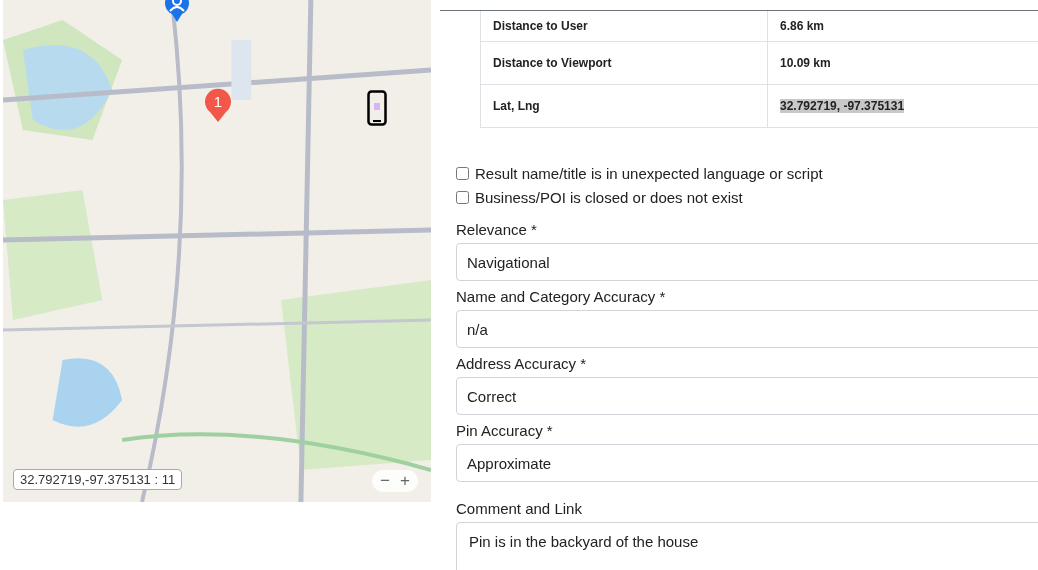 This screenshot has width=1038, height=570. Describe the element at coordinates (561, 297) in the screenshot. I see `field-label: Name and Category Accuracy *` at that location.